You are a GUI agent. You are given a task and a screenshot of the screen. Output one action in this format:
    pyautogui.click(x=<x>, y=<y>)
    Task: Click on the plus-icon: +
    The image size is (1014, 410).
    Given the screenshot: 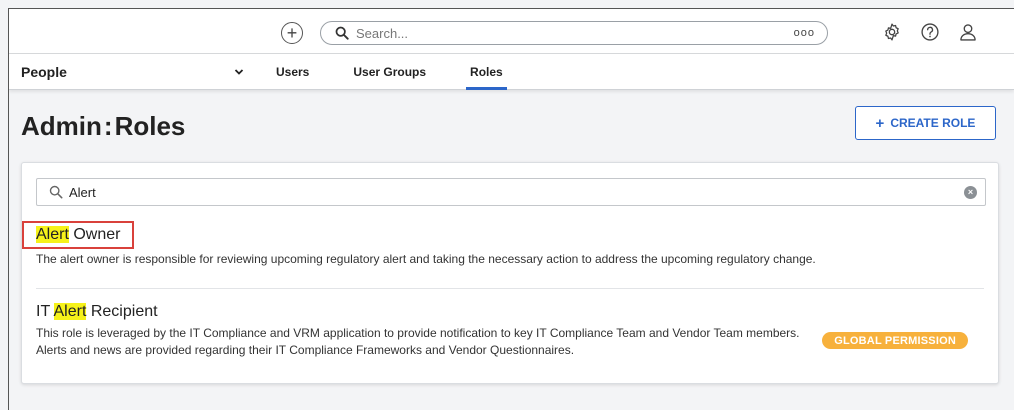 What is the action you would take?
    pyautogui.click(x=880, y=123)
    